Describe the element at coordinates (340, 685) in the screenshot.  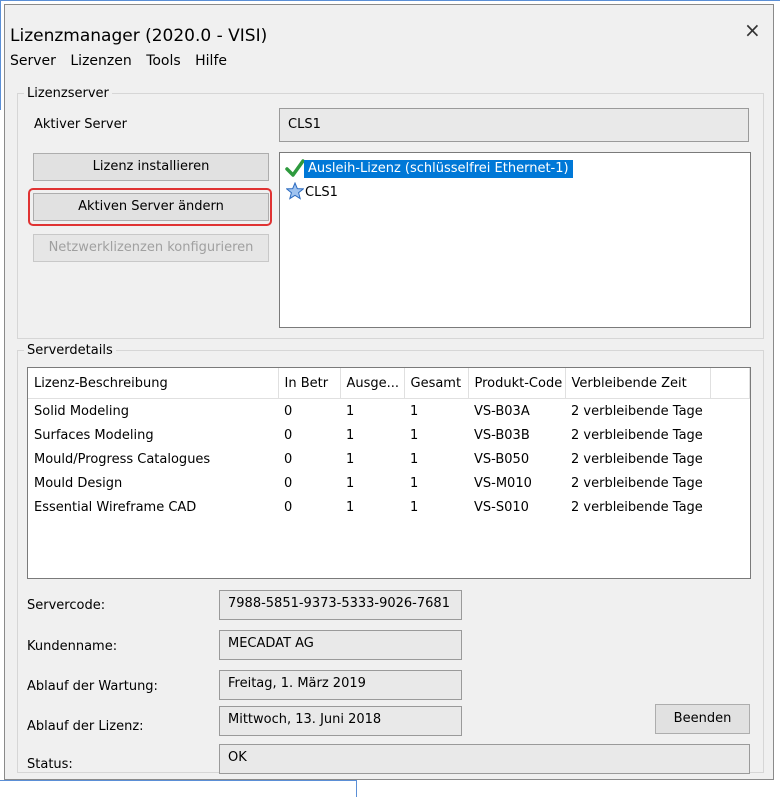
I see `wartung-field: Freitag, 1. März 2019` at that location.